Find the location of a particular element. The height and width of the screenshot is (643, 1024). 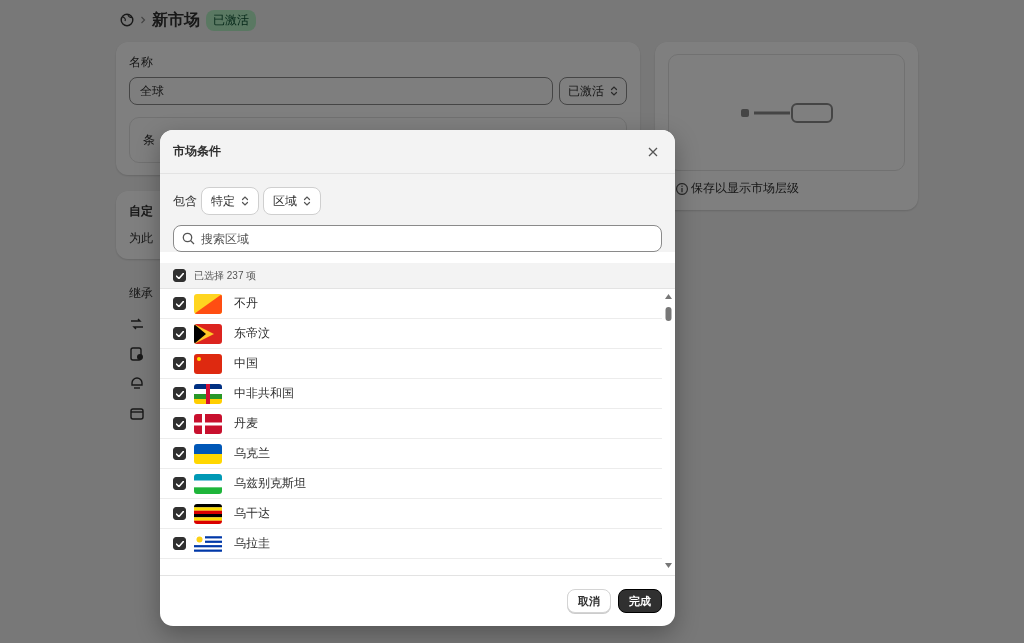

name-label: 名称 is located at coordinates (141, 62).